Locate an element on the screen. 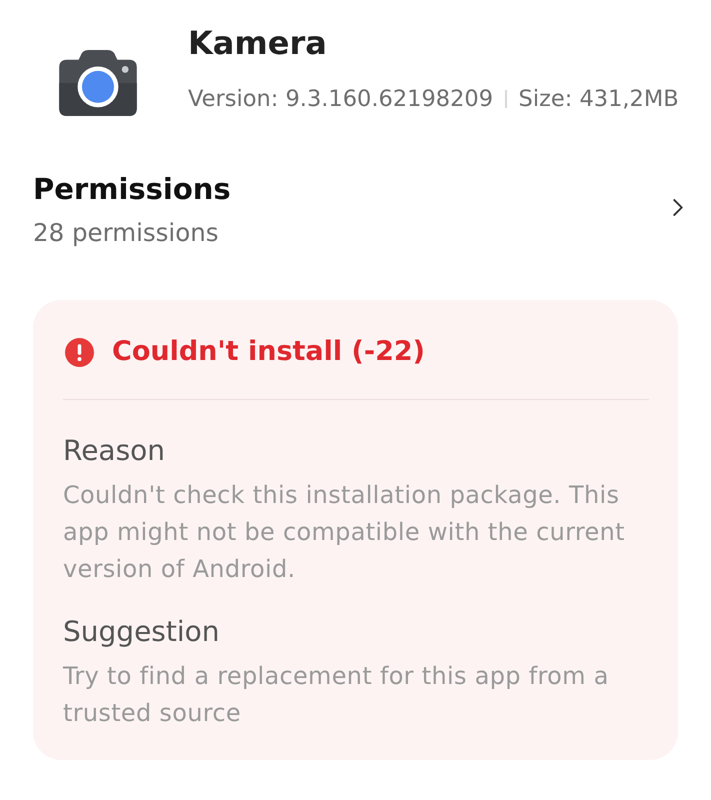 The image size is (711, 800). section-text: Try to find a replacement for this app from a trusted source is located at coordinates (336, 695).